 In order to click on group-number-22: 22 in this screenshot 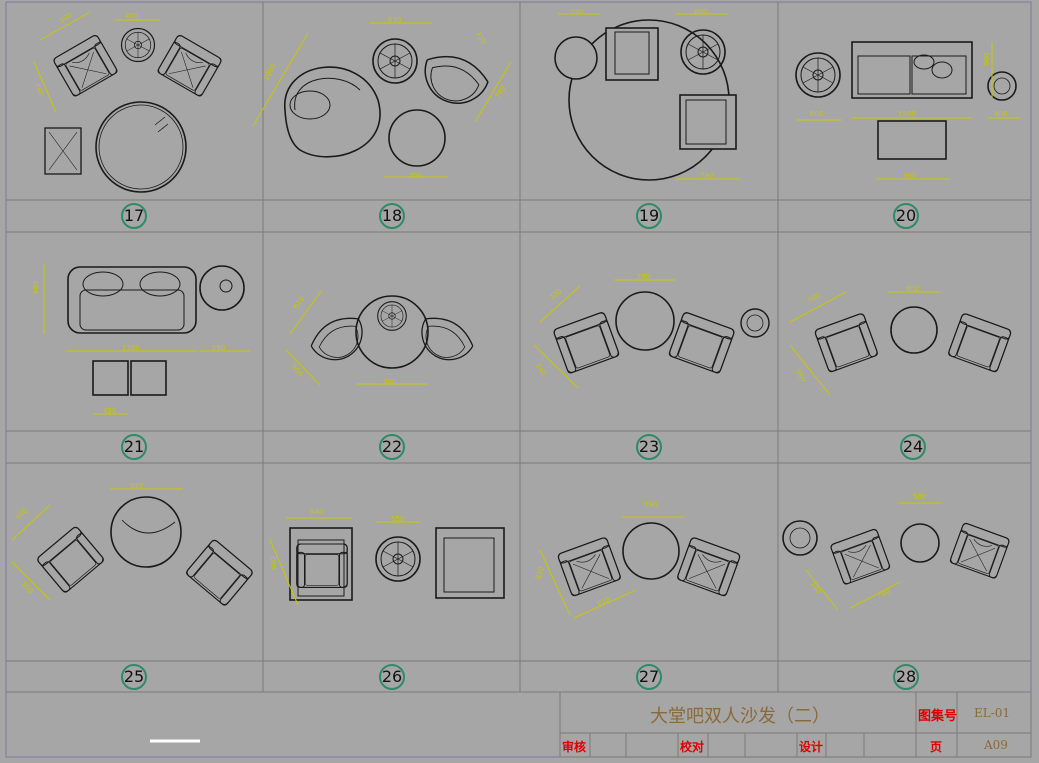, I will do `click(392, 447)`.